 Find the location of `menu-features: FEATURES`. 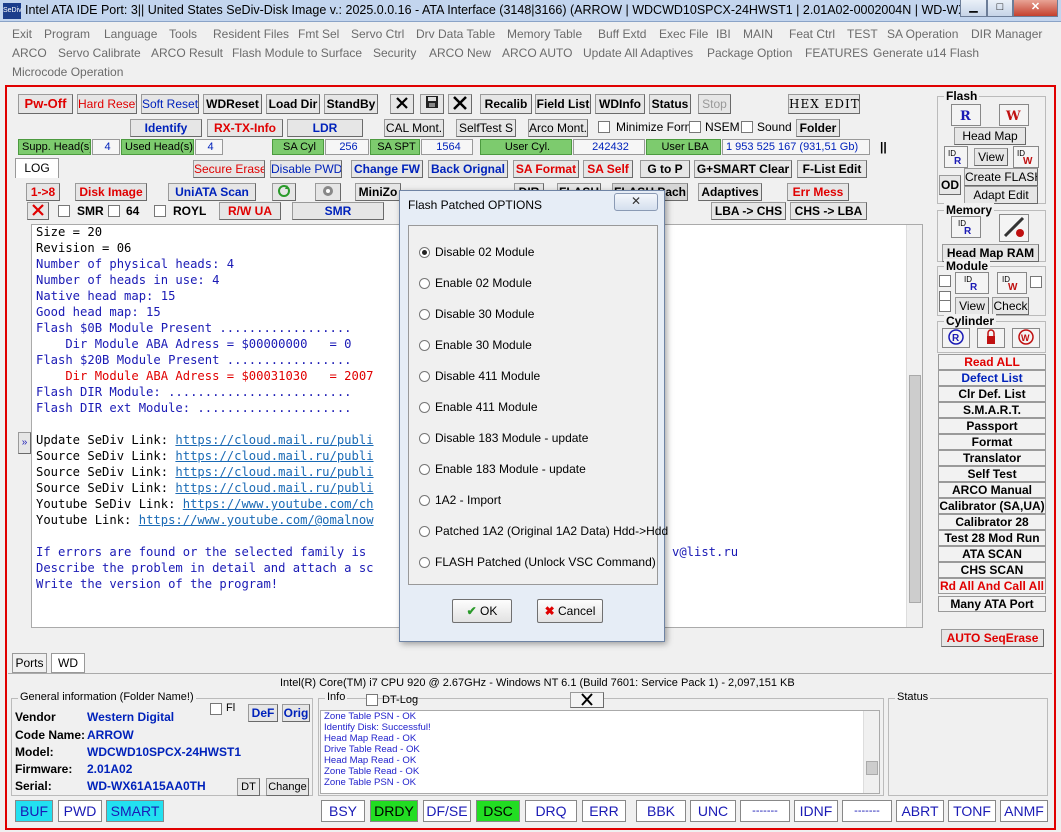

menu-features: FEATURES is located at coordinates (836, 53).